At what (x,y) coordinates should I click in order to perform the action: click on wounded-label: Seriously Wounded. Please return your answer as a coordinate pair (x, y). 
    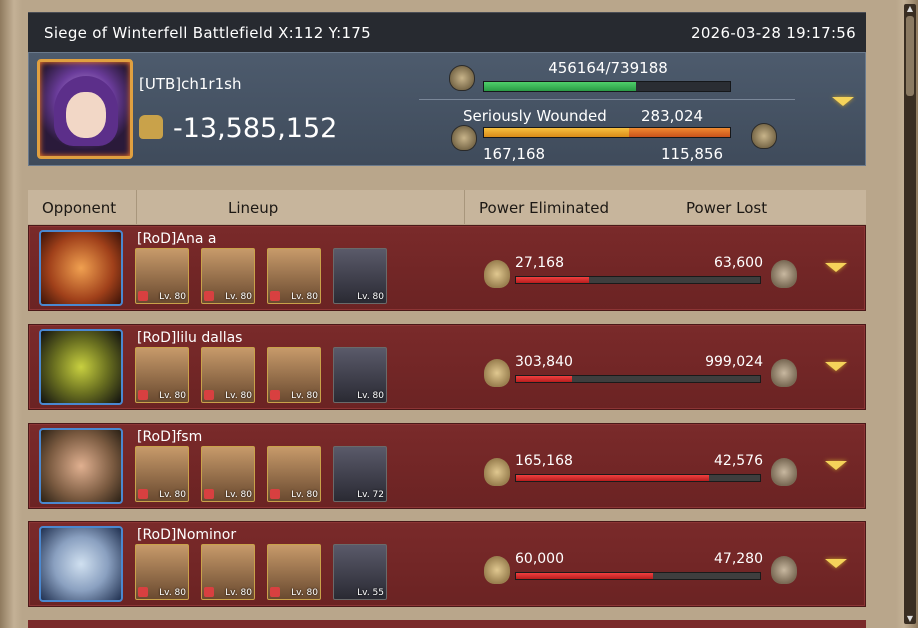
    Looking at the image, I should click on (535, 116).